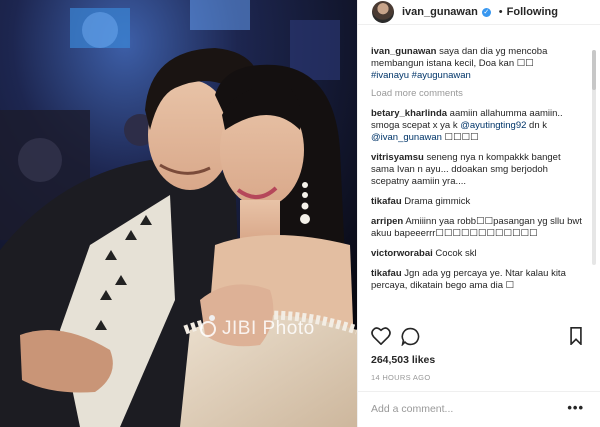  What do you see at coordinates (406, 137) in the screenshot?
I see `comment-mention: @ivan_gunawan` at bounding box center [406, 137].